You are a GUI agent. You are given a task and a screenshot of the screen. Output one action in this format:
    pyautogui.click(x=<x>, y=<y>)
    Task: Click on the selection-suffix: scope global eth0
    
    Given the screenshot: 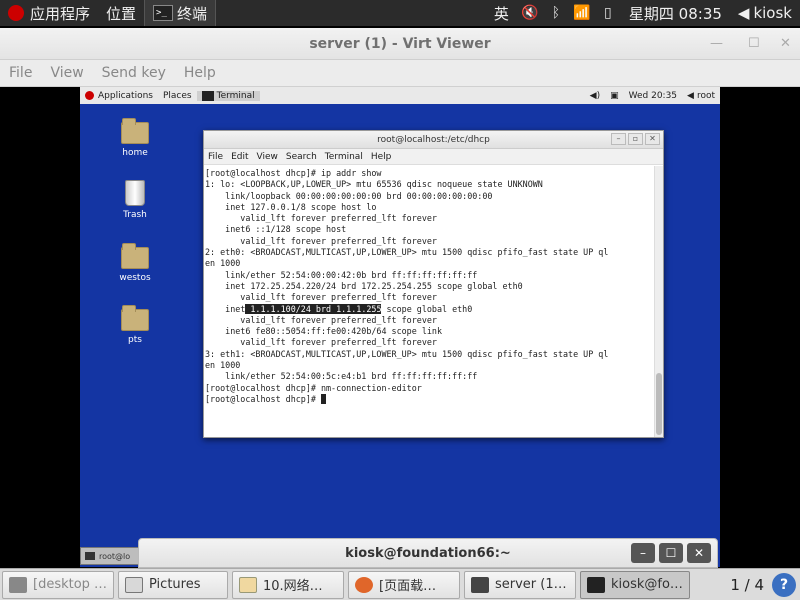 What is the action you would take?
    pyautogui.click(x=427, y=308)
    